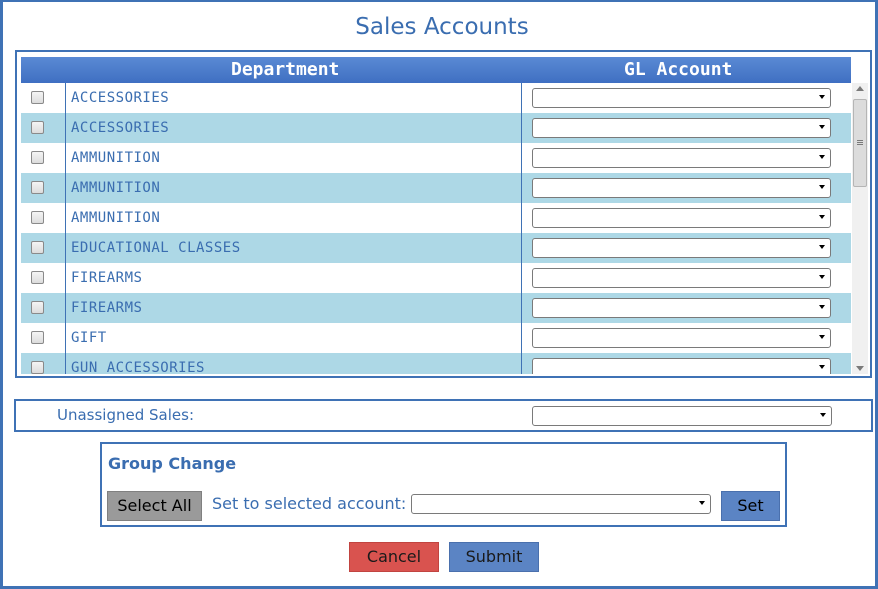 The width and height of the screenshot is (878, 589). What do you see at coordinates (89, 338) in the screenshot?
I see `department-cell: GIFT` at bounding box center [89, 338].